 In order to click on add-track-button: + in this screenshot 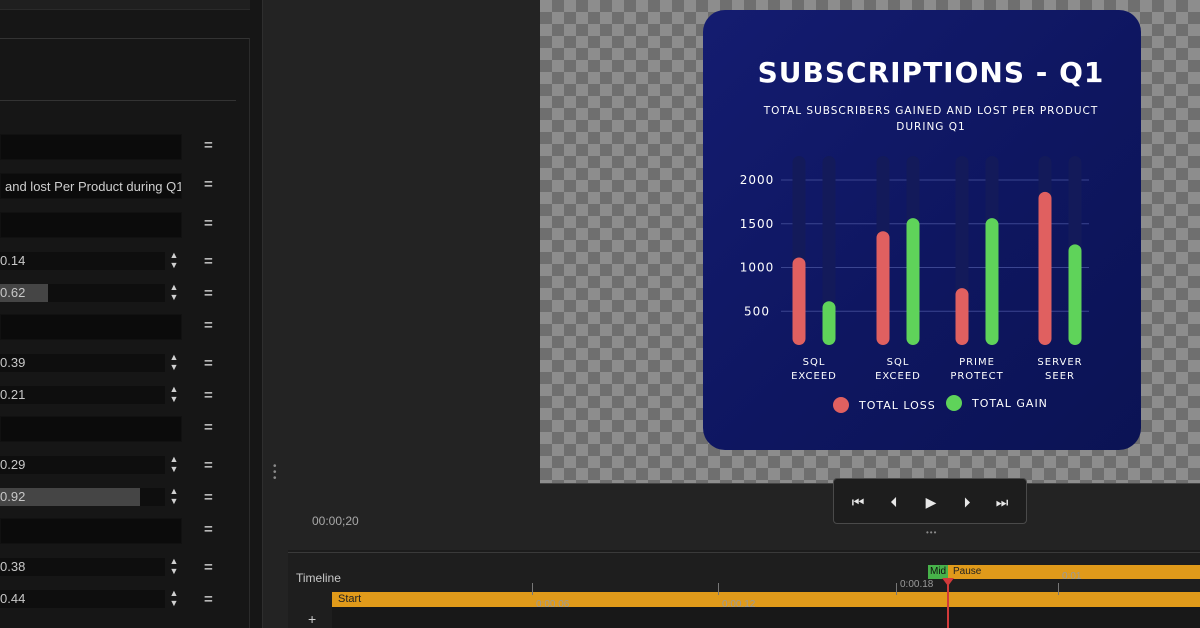, I will do `click(312, 619)`.